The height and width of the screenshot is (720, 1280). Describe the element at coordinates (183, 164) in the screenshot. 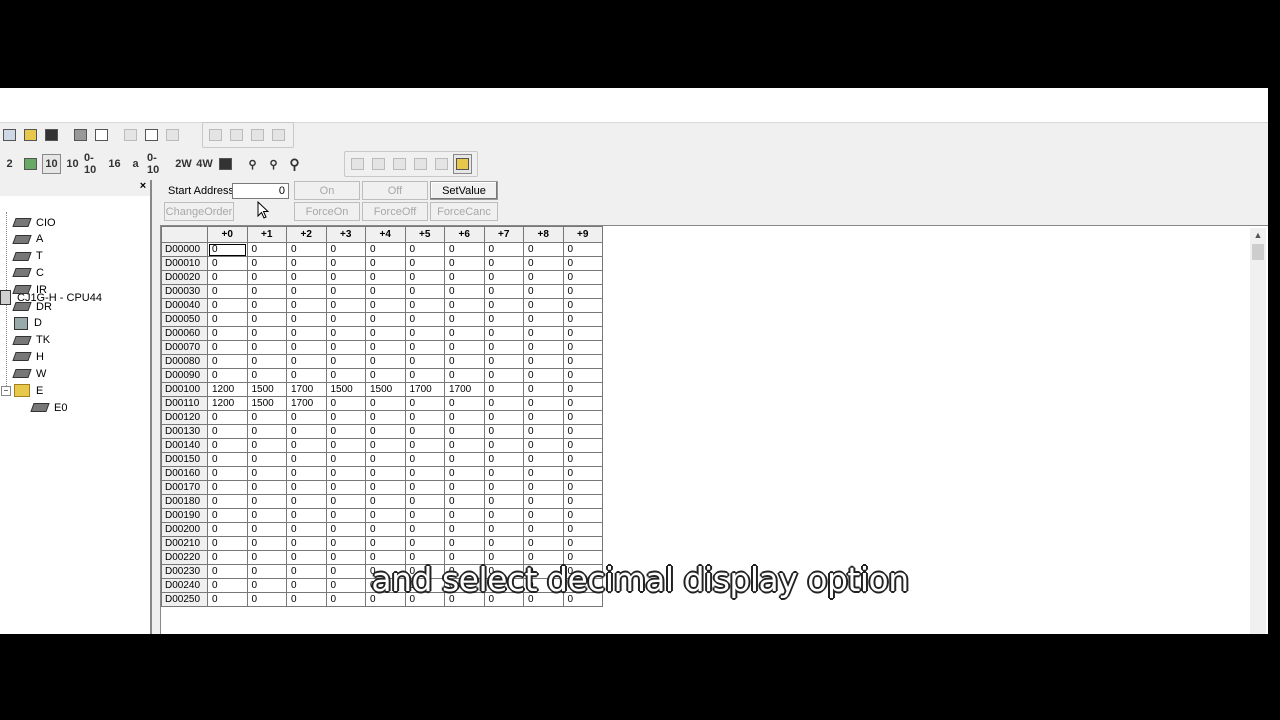

I see `double-word-button: 2W` at that location.